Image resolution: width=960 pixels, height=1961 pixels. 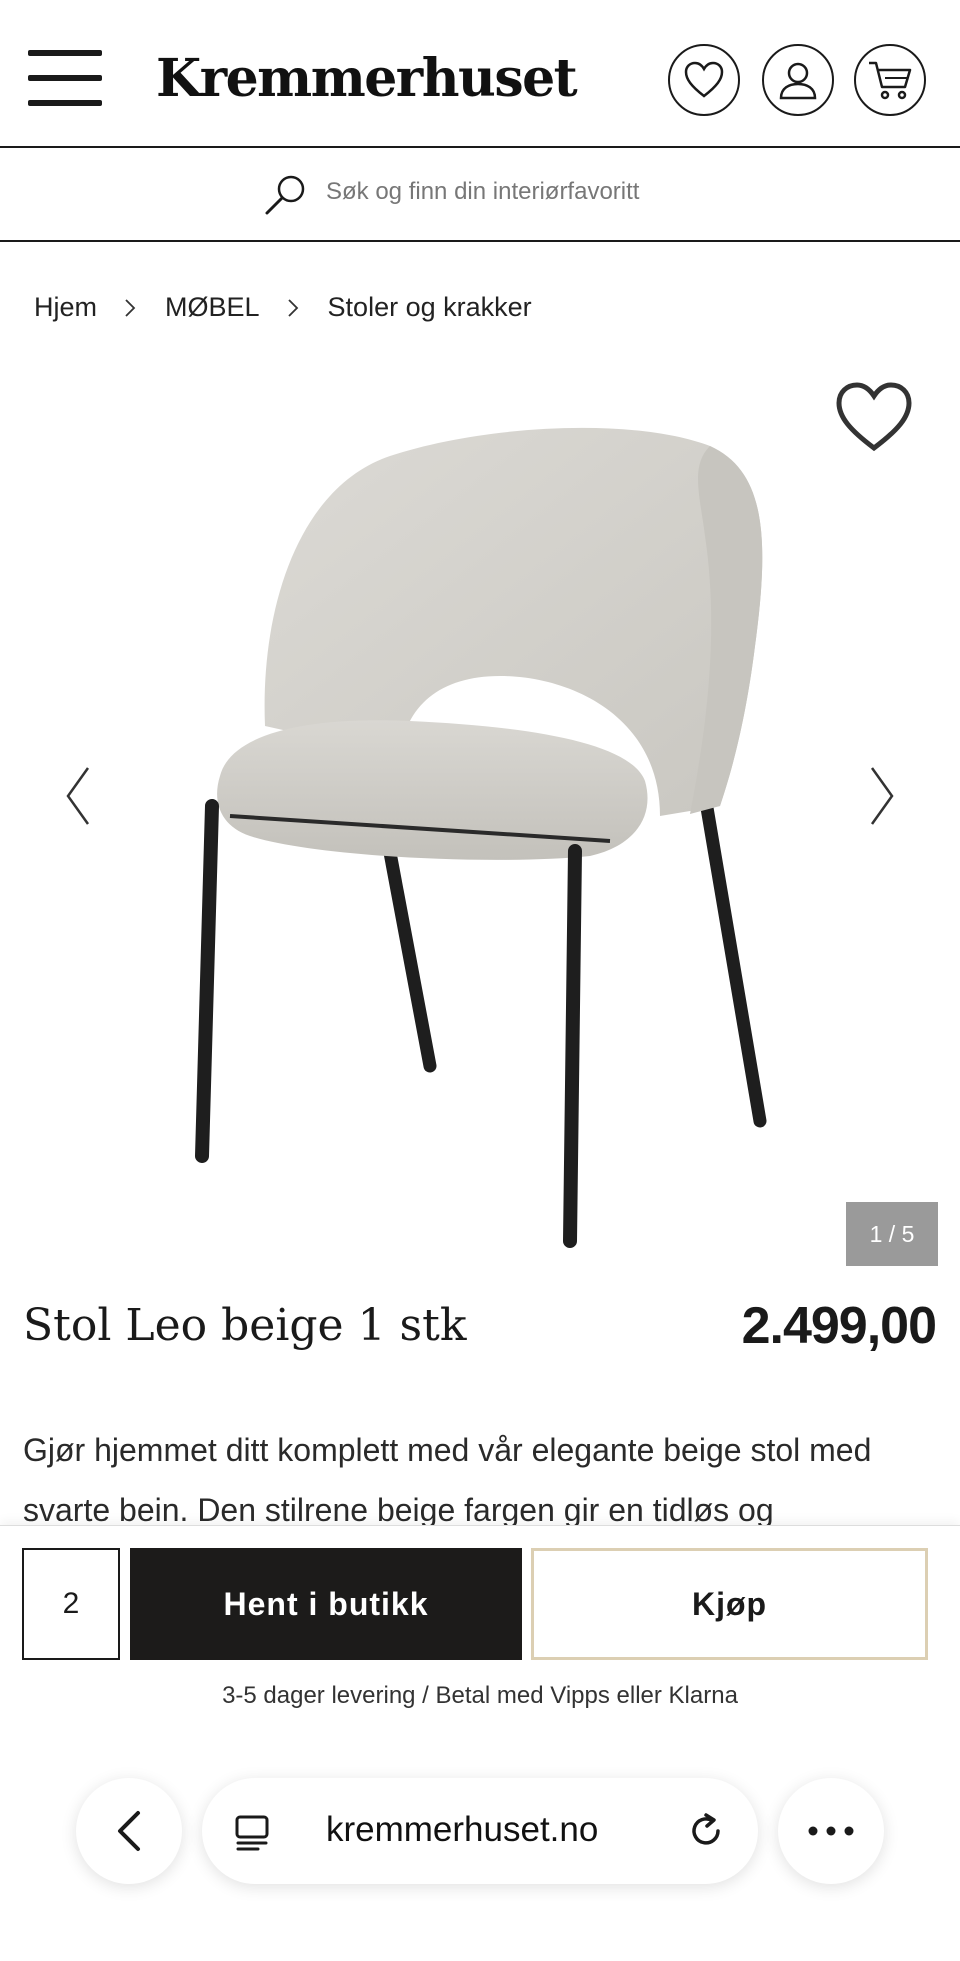 I want to click on image-counter: 1 / 5, so click(x=892, y=1234).